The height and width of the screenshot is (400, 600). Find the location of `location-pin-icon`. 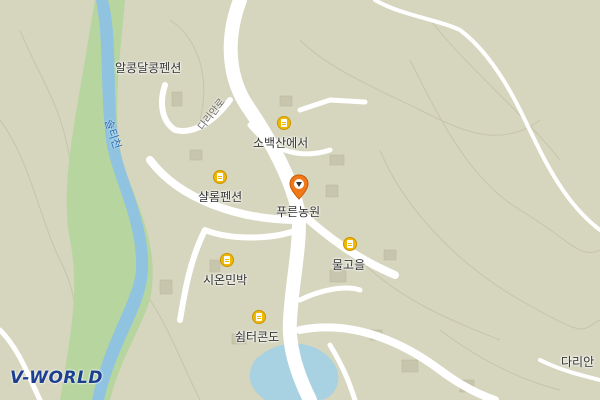

location-pin-icon is located at coordinates (299, 187).